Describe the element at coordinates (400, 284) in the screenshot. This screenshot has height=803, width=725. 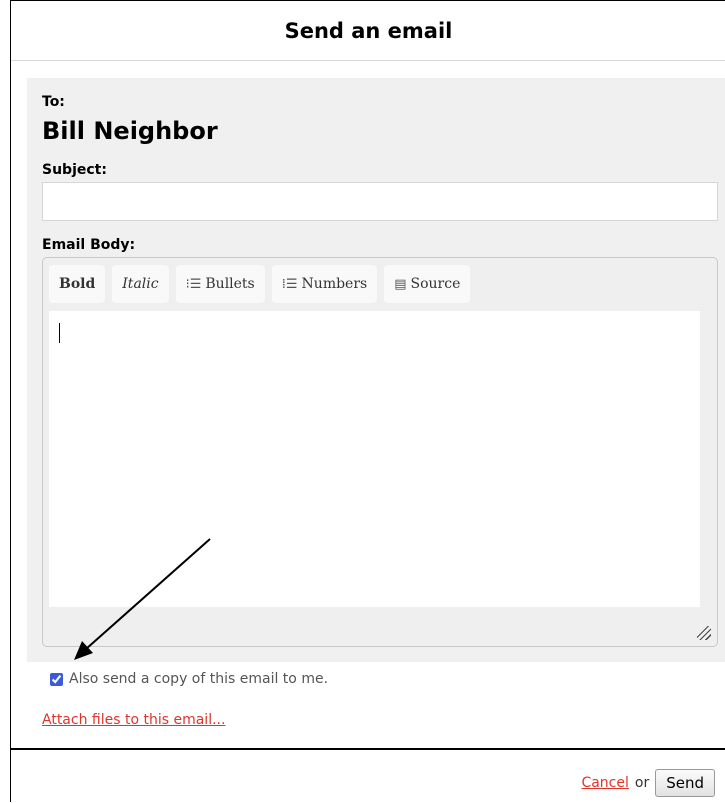
I see `document-icon: ▤` at that location.